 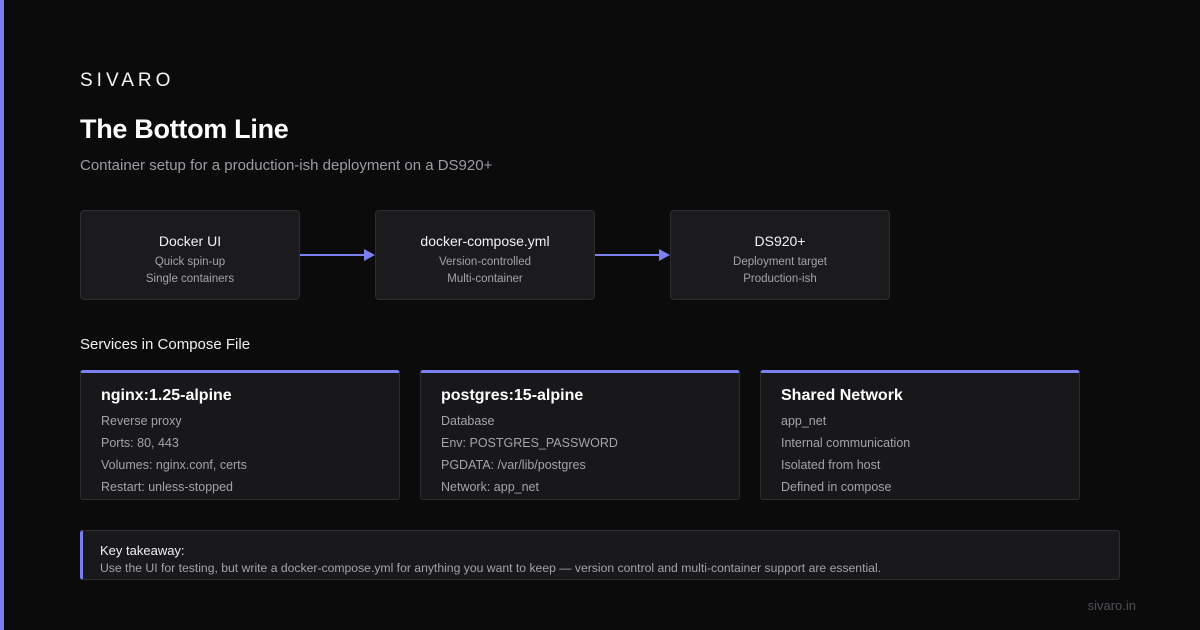 I want to click on takeaway-label: Key takeaway:, so click(x=142, y=550).